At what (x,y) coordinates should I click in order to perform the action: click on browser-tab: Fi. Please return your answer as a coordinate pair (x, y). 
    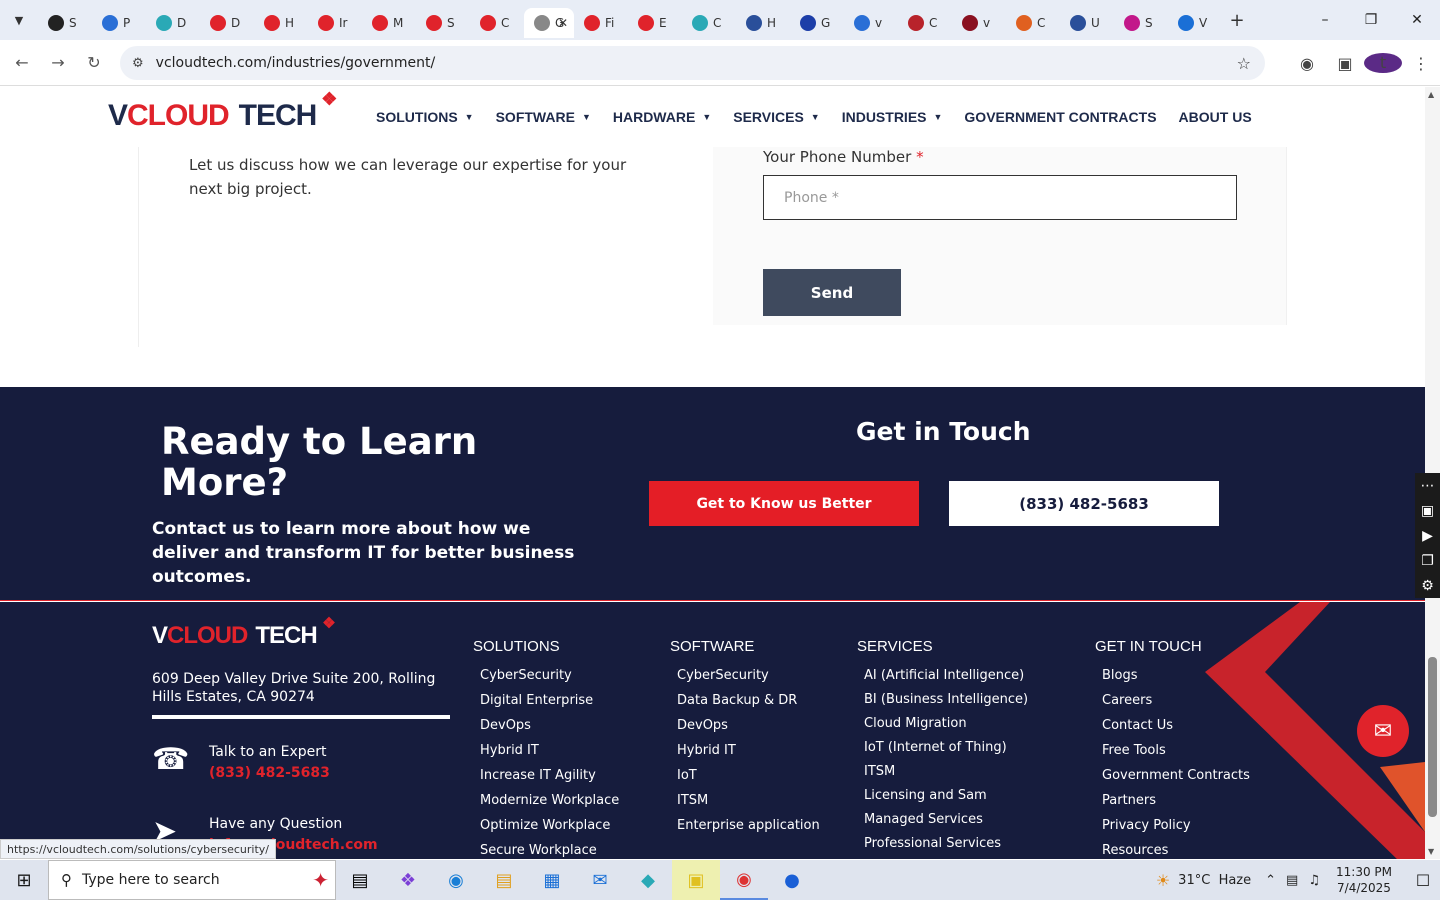
    Looking at the image, I should click on (601, 23).